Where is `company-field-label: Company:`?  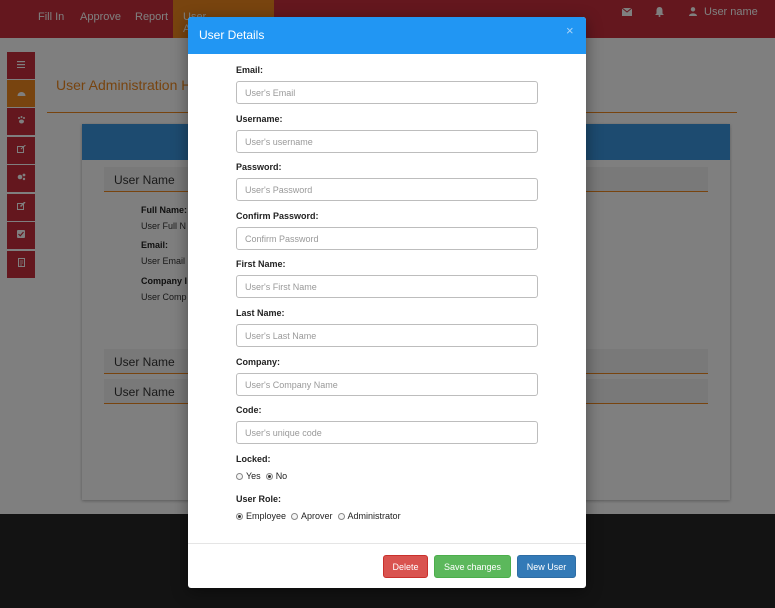
company-field-label: Company: is located at coordinates (258, 362).